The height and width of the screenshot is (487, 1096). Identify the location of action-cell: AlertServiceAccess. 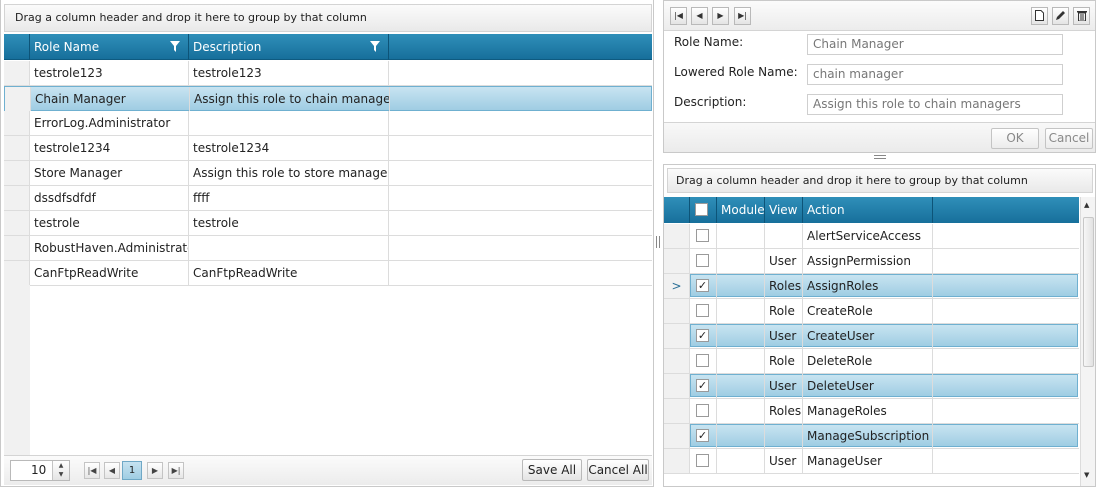
(868, 236).